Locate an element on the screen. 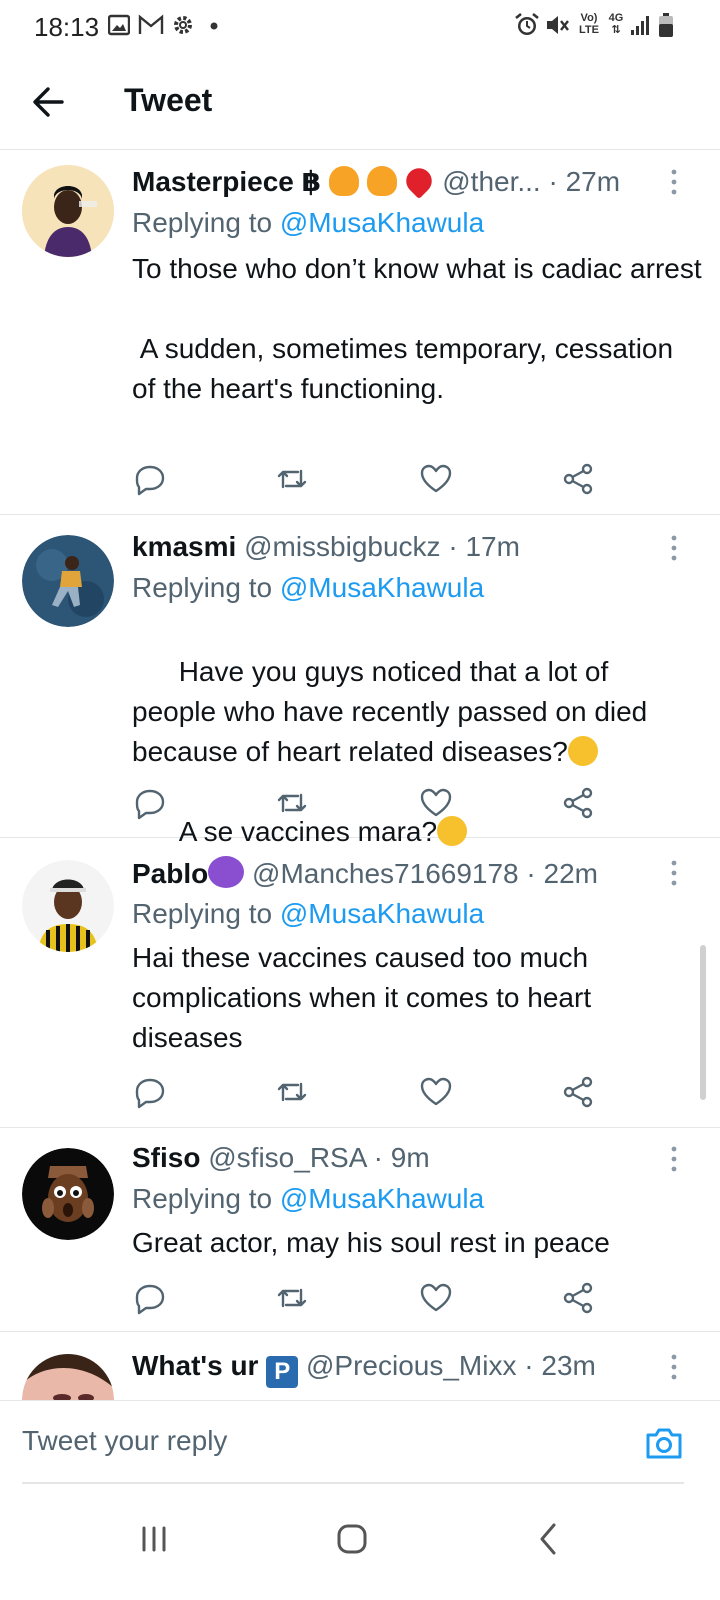  user-name: What's ur is located at coordinates (195, 1365).